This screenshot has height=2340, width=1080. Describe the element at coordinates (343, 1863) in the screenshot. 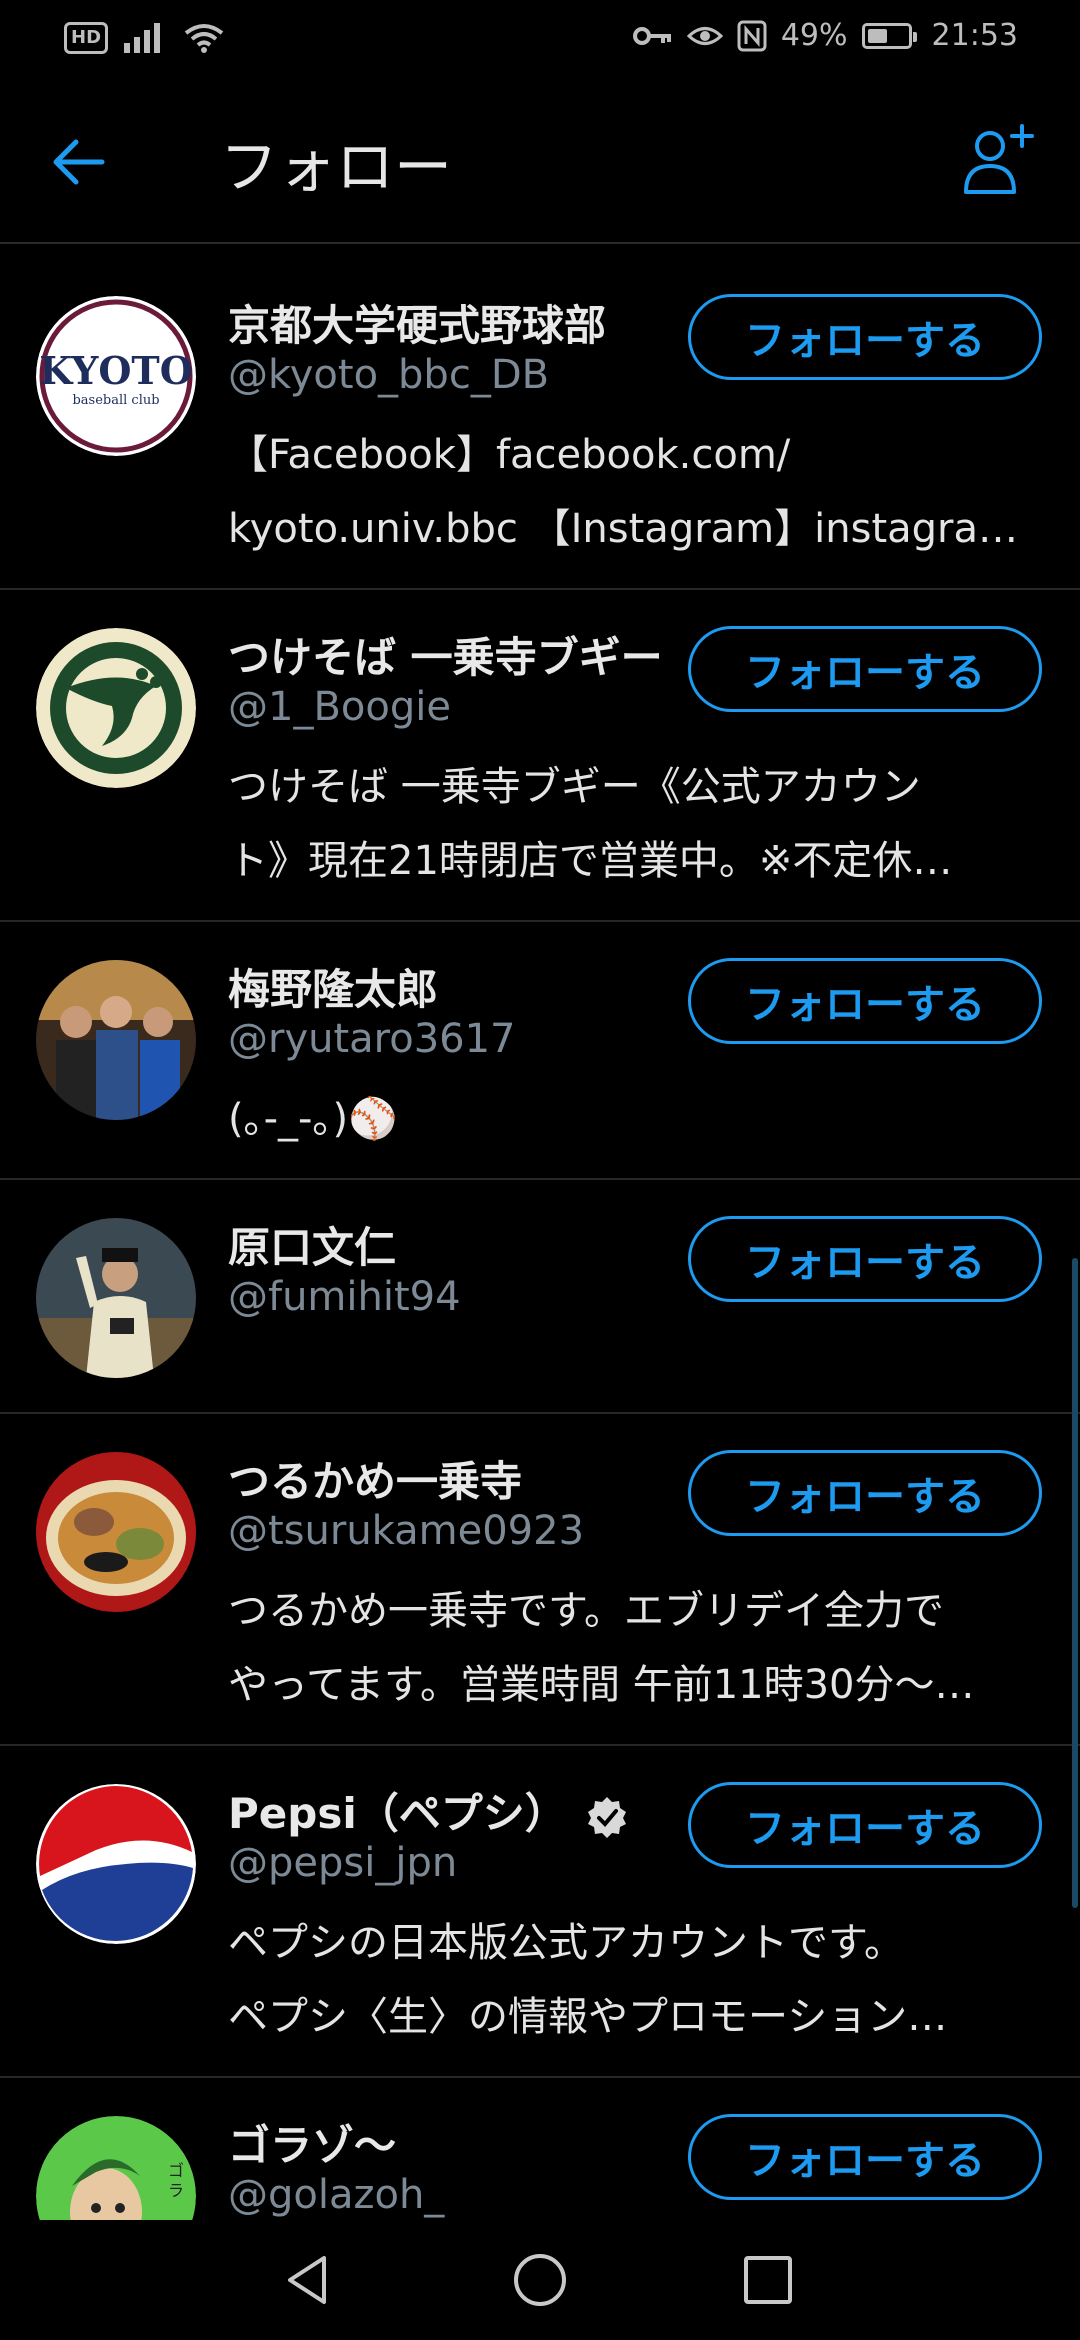

I see `user-handle: @pepsi_jpn` at that location.